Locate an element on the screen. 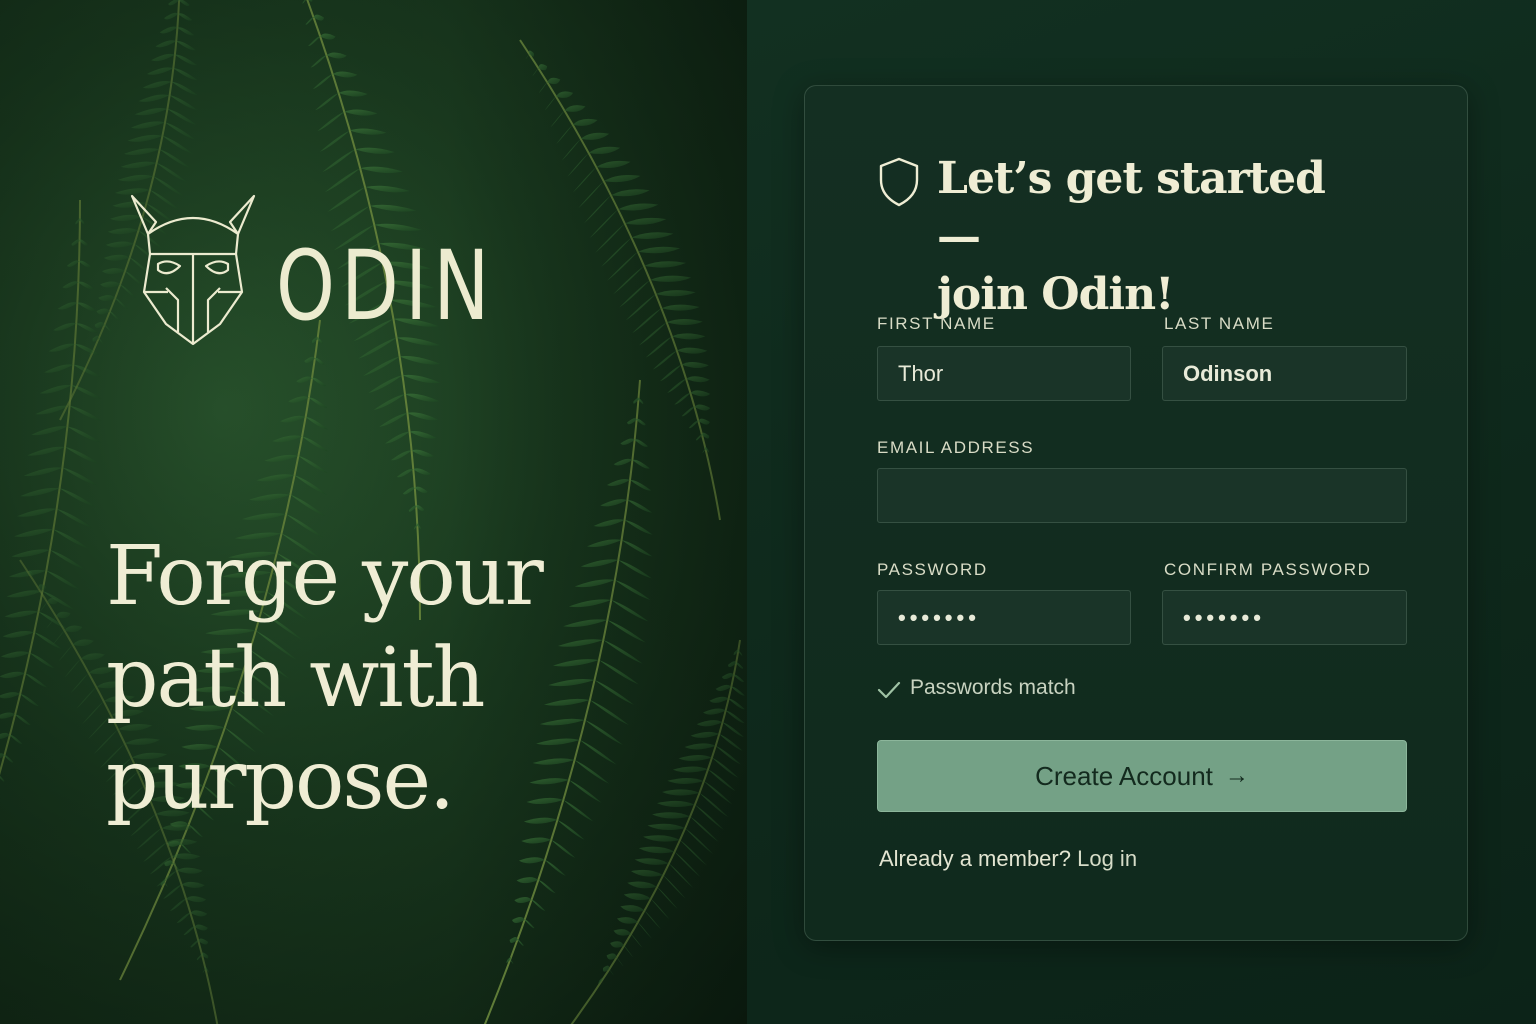 Image resolution: width=1536 pixels, height=1024 pixels. tagline-line-3: purpose. is located at coordinates (280, 780).